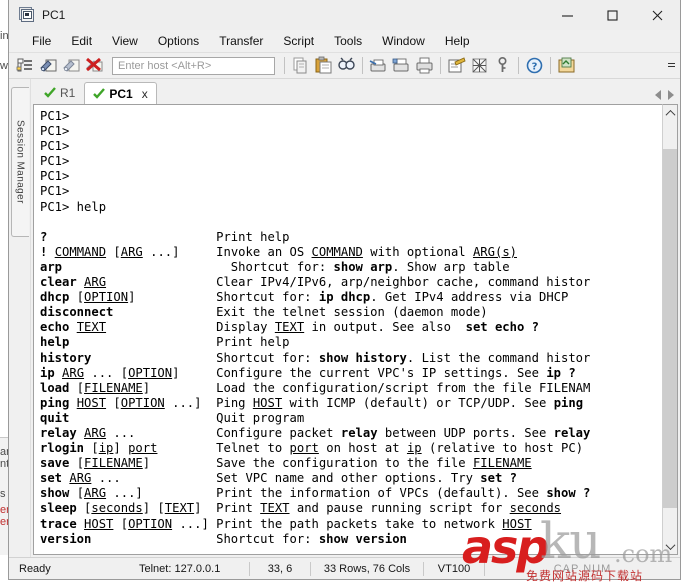 This screenshot has width=681, height=587. I want to click on maximize-icon, so click(612, 15).